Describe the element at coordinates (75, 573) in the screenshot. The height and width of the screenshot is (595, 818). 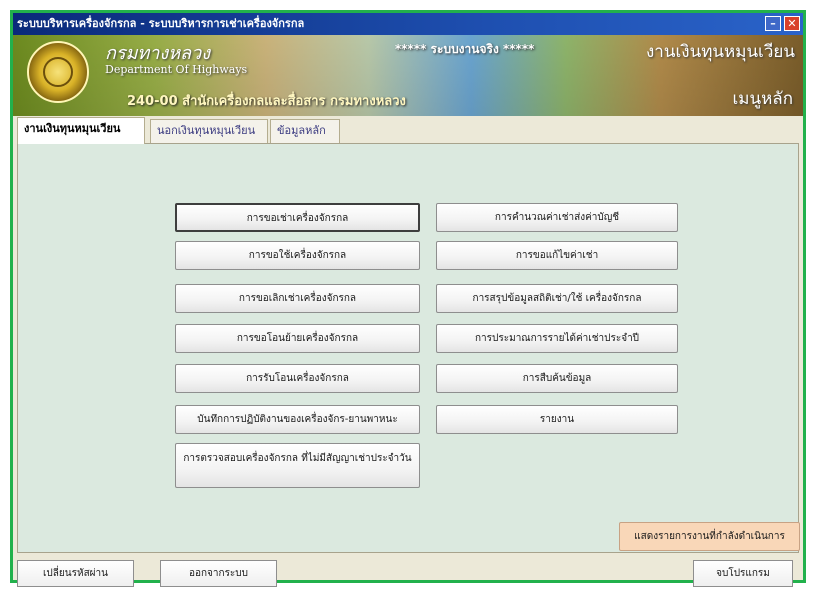
I see `change-password-button: เปลี่ยนรหัสผ่าน` at that location.